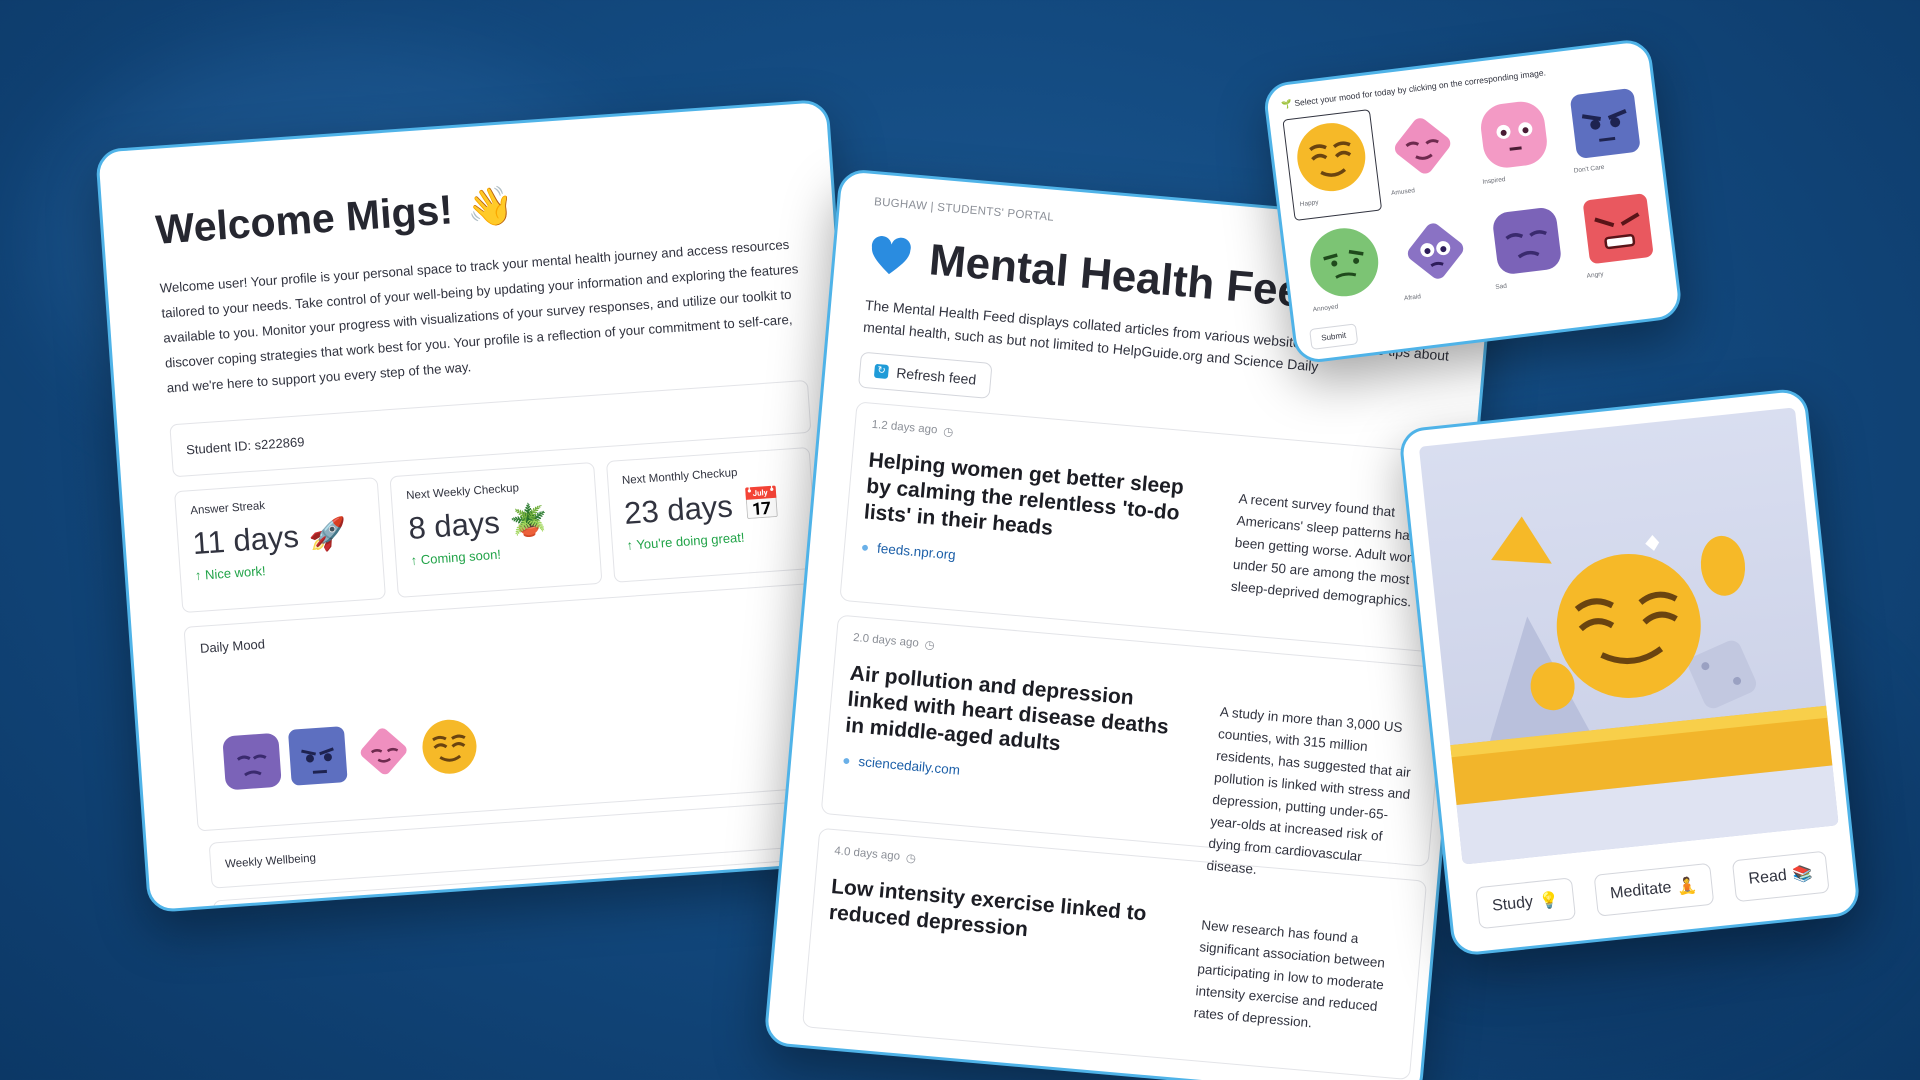 The width and height of the screenshot is (1920, 1080). I want to click on mood-caption: Afraid, so click(1412, 298).